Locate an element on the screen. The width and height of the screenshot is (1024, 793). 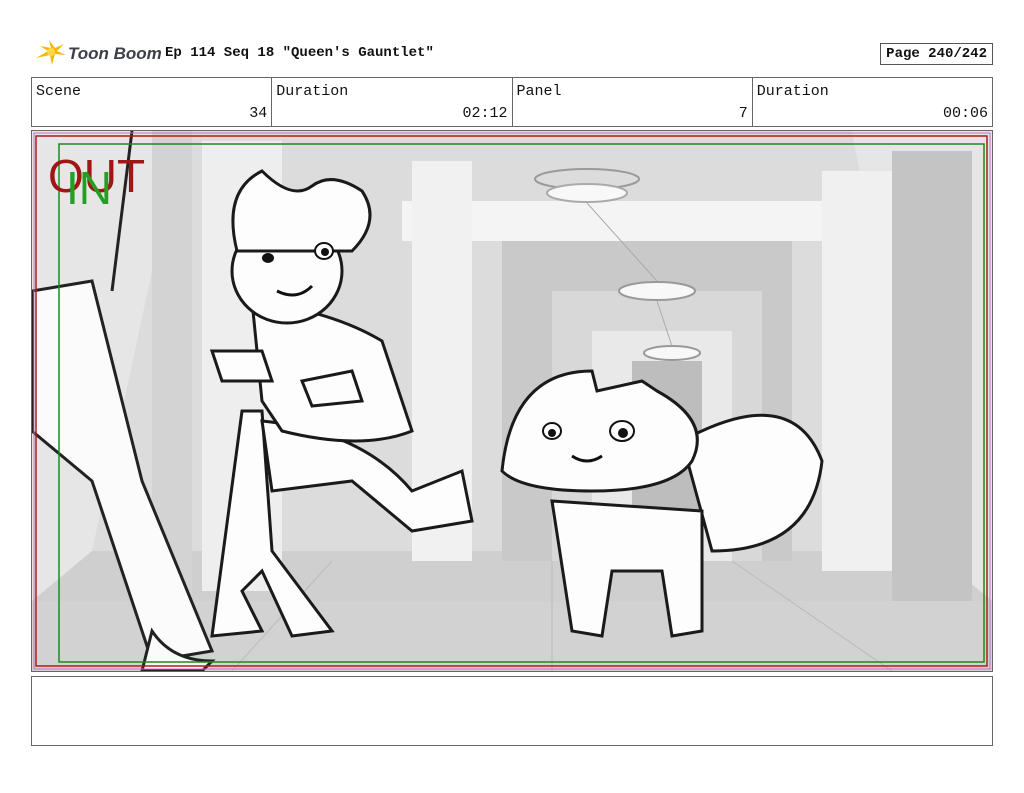
panel-duration-label: Duration is located at coordinates (792, 91).